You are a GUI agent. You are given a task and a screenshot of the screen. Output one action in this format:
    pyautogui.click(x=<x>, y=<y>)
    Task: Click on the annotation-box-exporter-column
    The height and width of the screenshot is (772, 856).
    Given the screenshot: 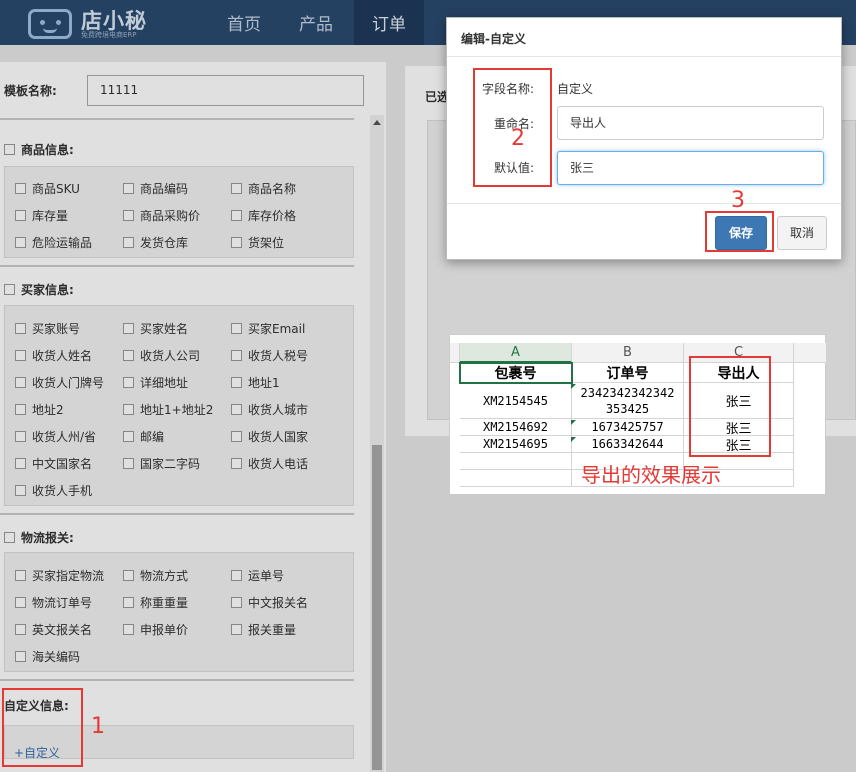 What is the action you would take?
    pyautogui.click(x=730, y=406)
    